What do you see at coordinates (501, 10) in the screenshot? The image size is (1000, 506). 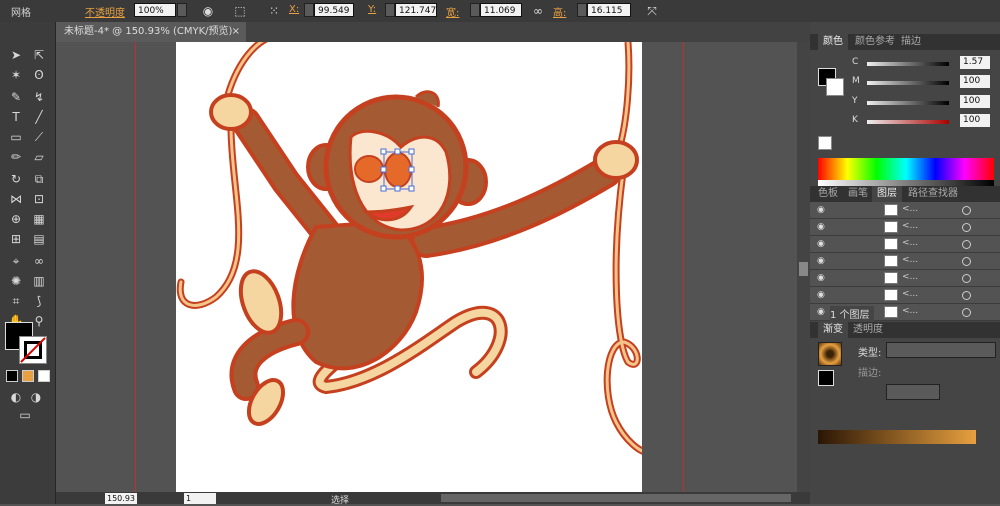 I see `width-field: 11.069` at bounding box center [501, 10].